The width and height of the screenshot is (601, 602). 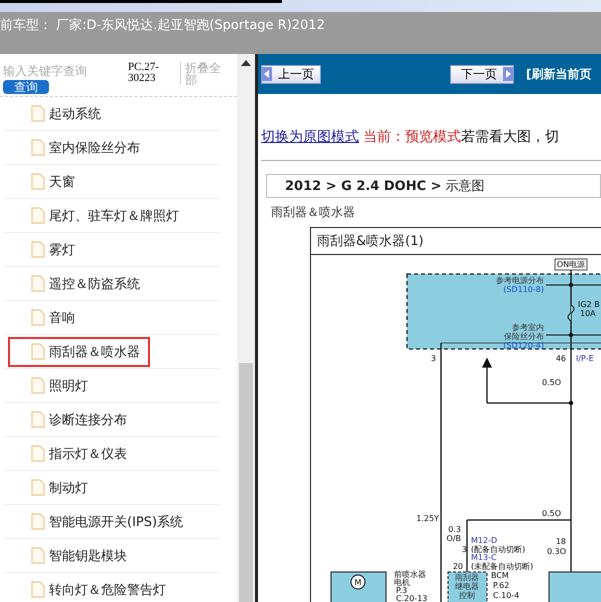 What do you see at coordinates (101, 521) in the screenshot?
I see `tree-item: 智能电源开关(IPS)系统` at bounding box center [101, 521].